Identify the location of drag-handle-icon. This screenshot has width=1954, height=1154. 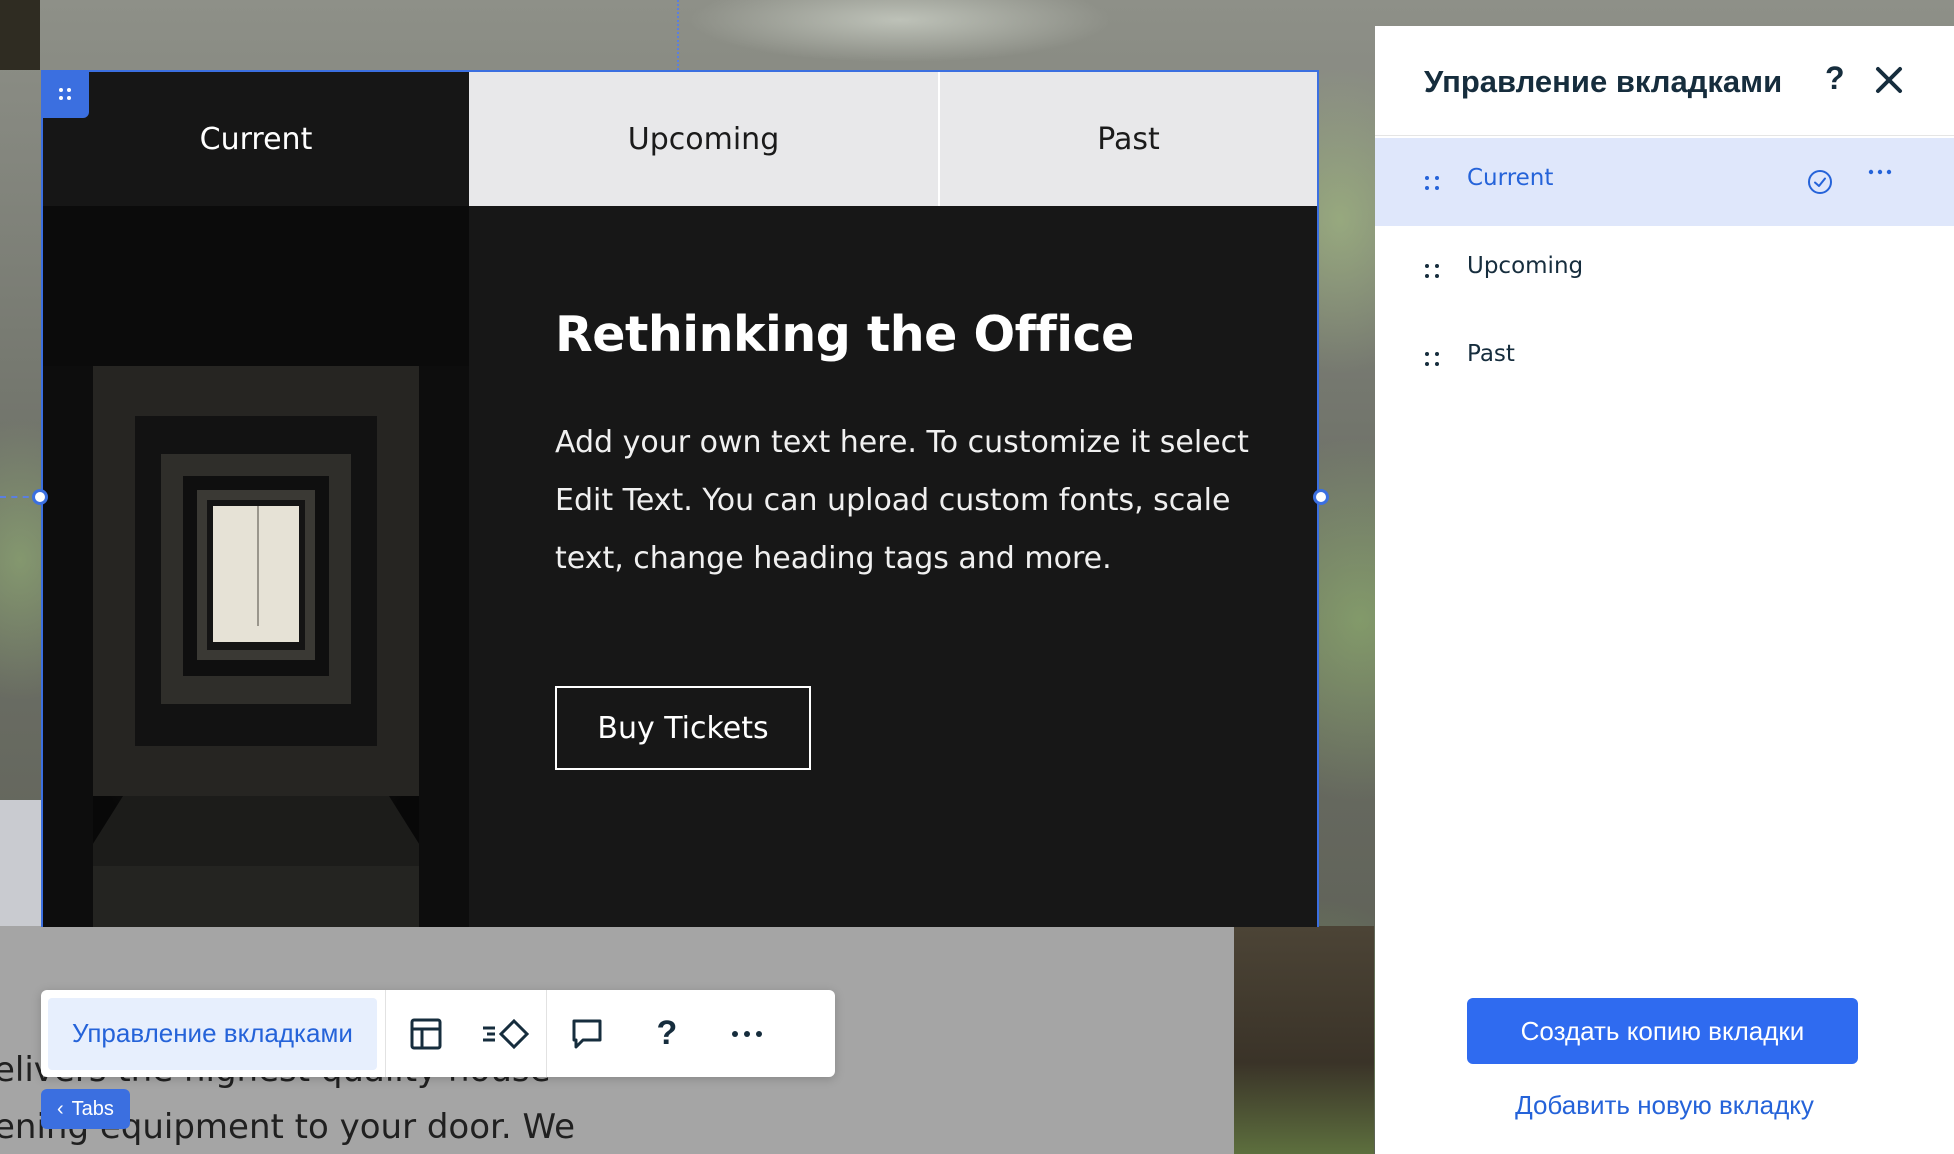
(65, 94).